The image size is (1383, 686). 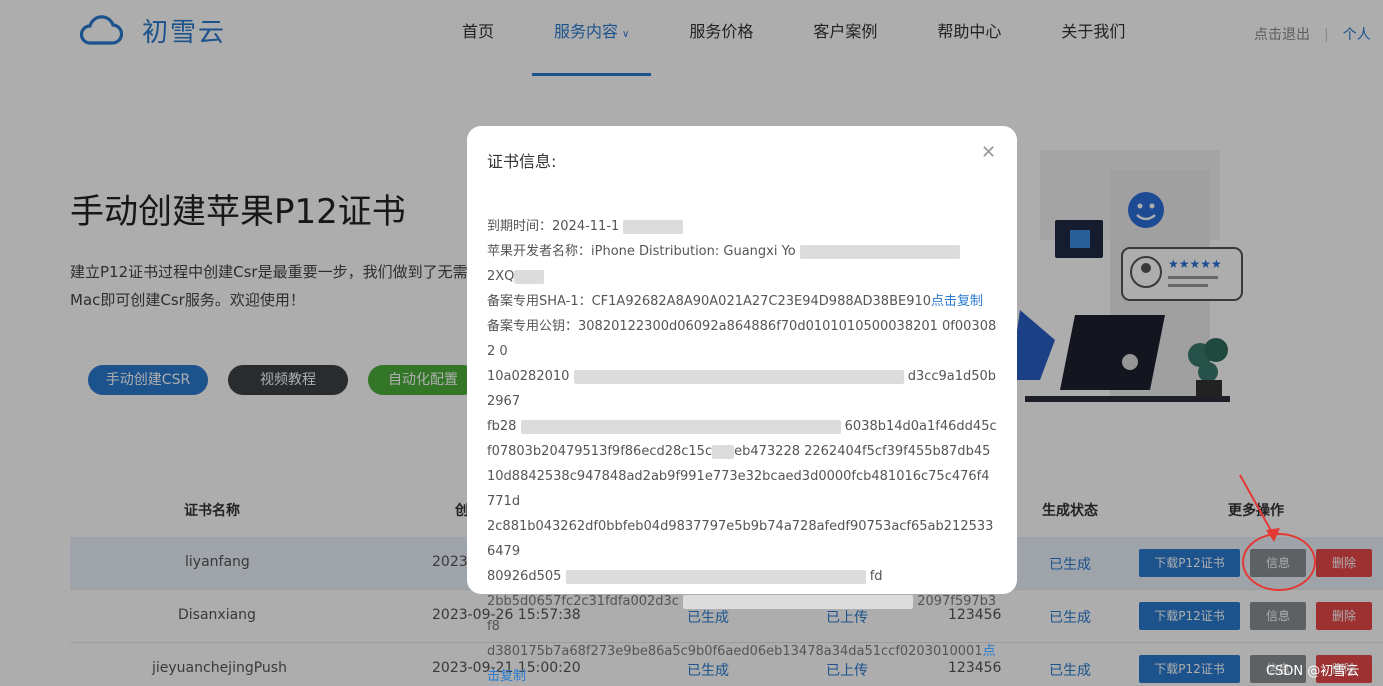 What do you see at coordinates (742, 389) in the screenshot?
I see `pubkey-line: 10a0282010 d3cc9a1d50b2967` at bounding box center [742, 389].